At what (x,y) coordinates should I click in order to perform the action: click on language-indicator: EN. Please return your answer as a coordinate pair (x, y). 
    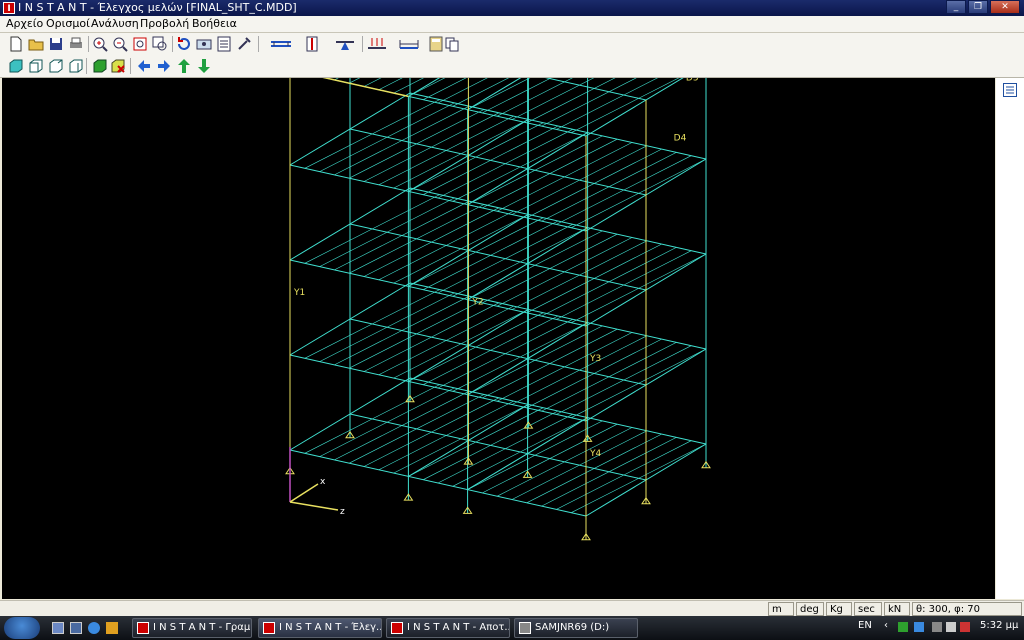
    Looking at the image, I should click on (865, 625).